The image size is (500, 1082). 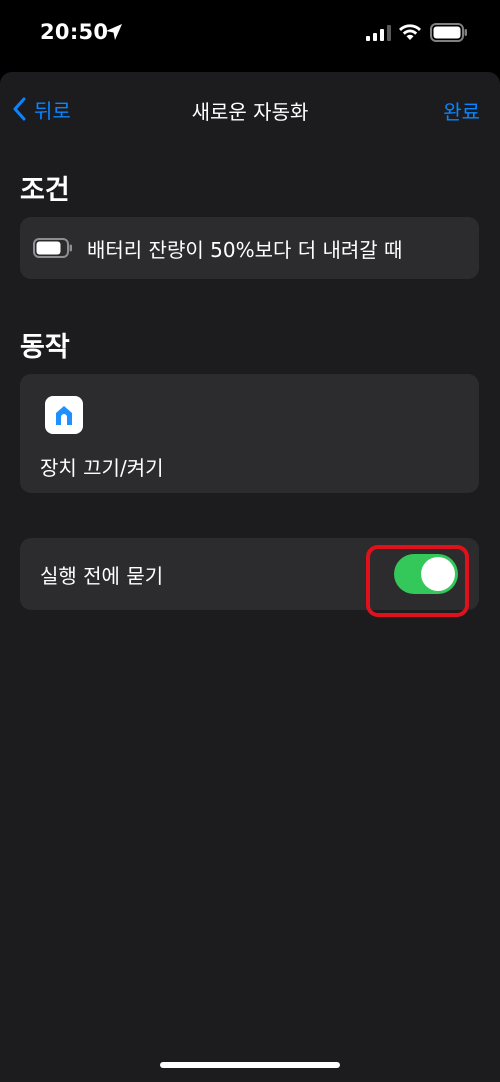 I want to click on done-button: 완료, so click(x=461, y=110).